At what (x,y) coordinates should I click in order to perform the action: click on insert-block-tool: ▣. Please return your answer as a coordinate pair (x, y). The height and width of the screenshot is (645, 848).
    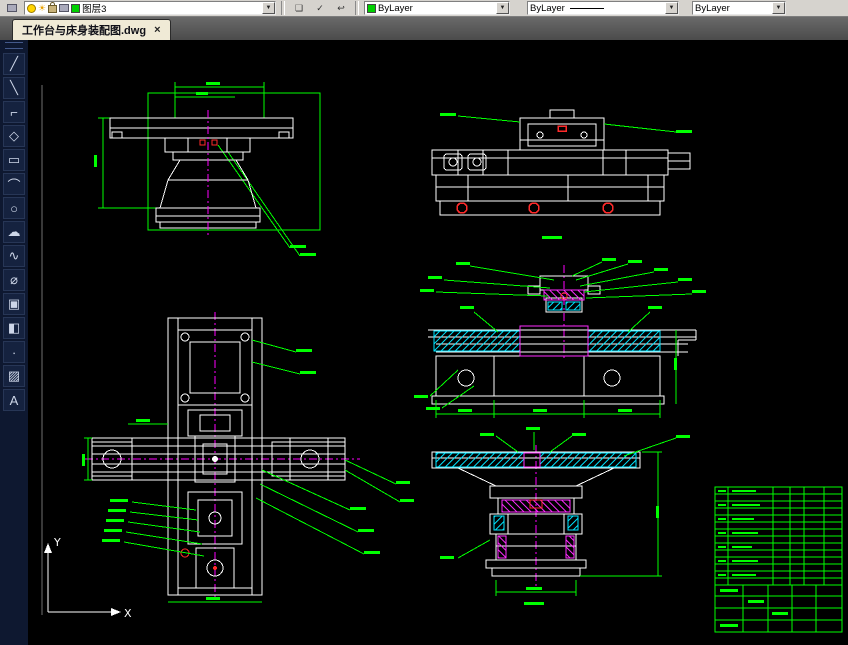
    Looking at the image, I should click on (14, 304).